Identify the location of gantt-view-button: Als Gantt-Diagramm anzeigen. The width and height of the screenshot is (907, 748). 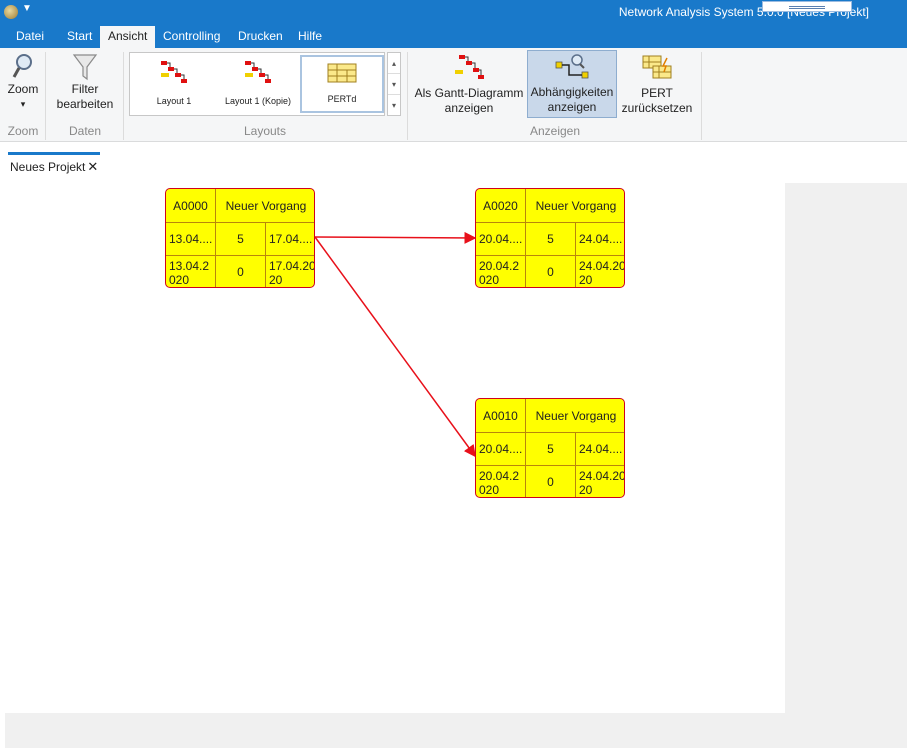
(469, 85).